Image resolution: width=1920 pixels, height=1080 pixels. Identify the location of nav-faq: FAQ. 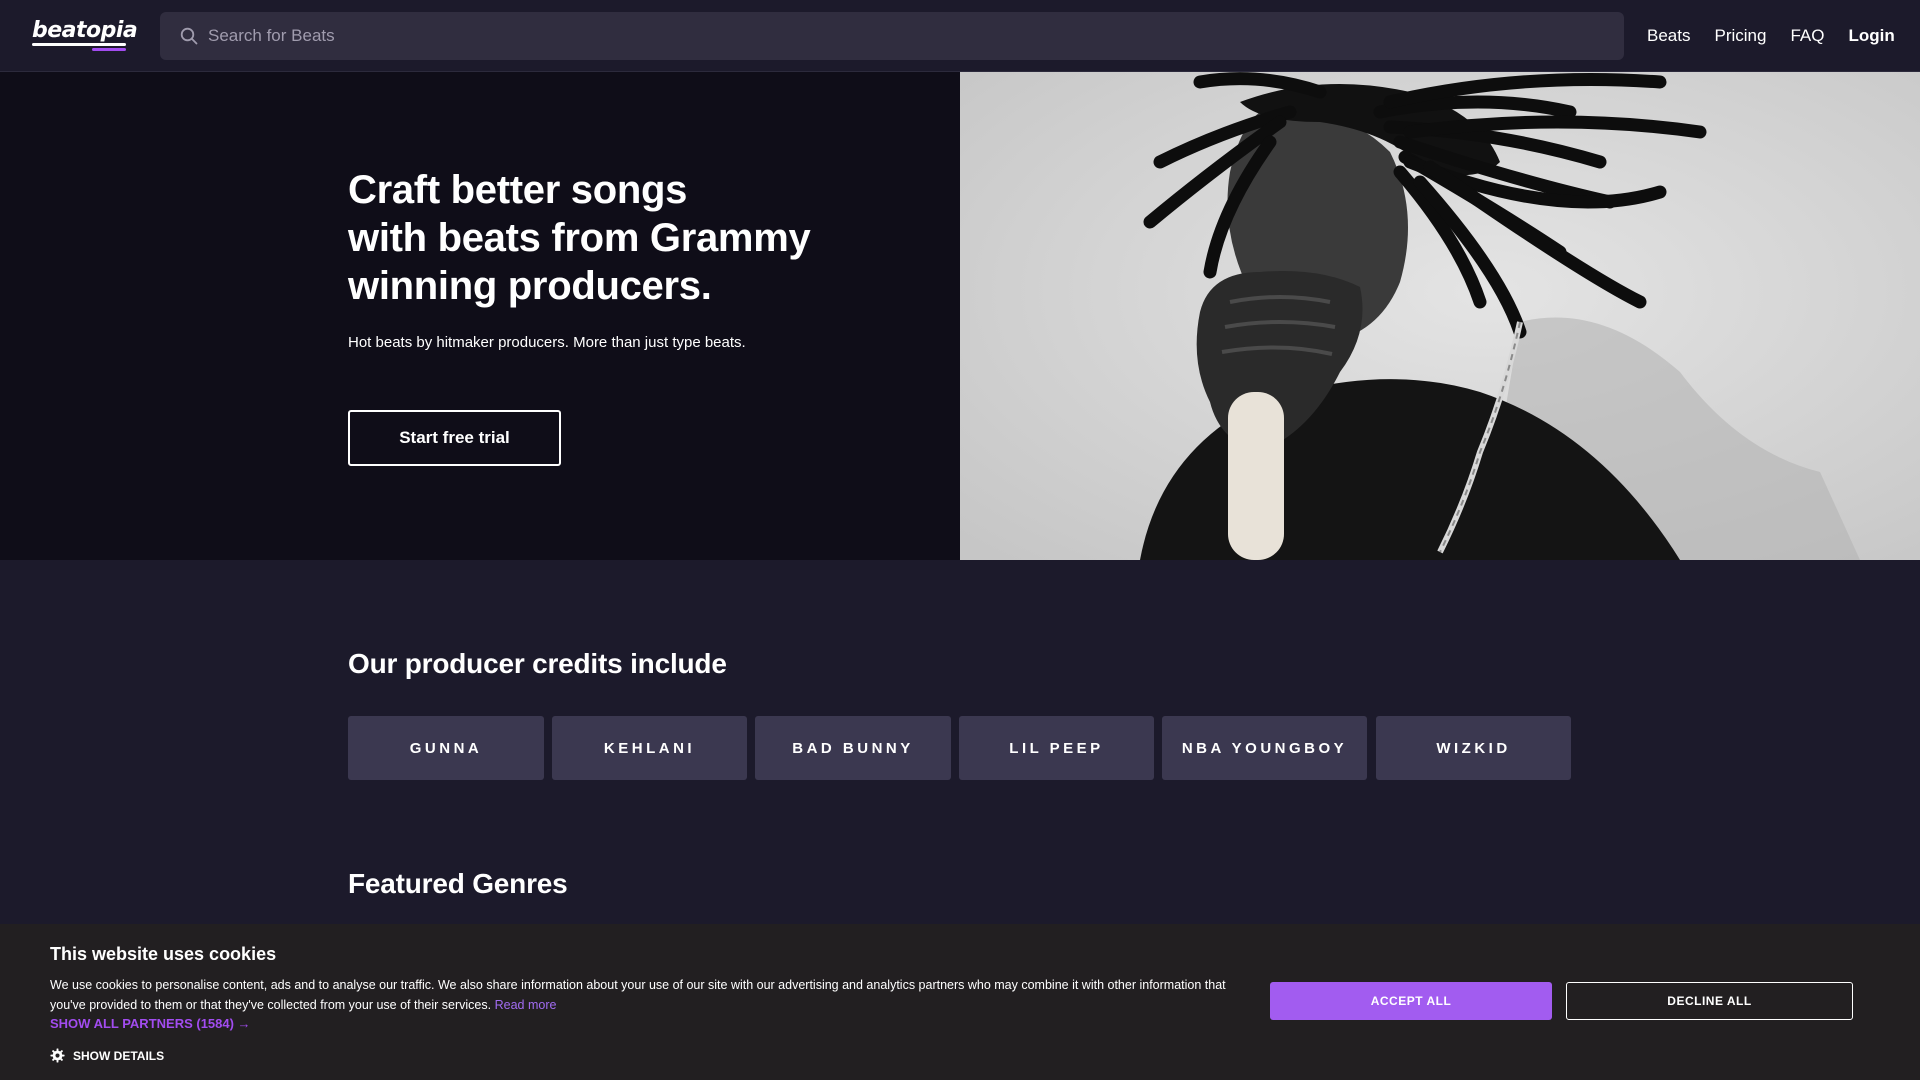
(1807, 36).